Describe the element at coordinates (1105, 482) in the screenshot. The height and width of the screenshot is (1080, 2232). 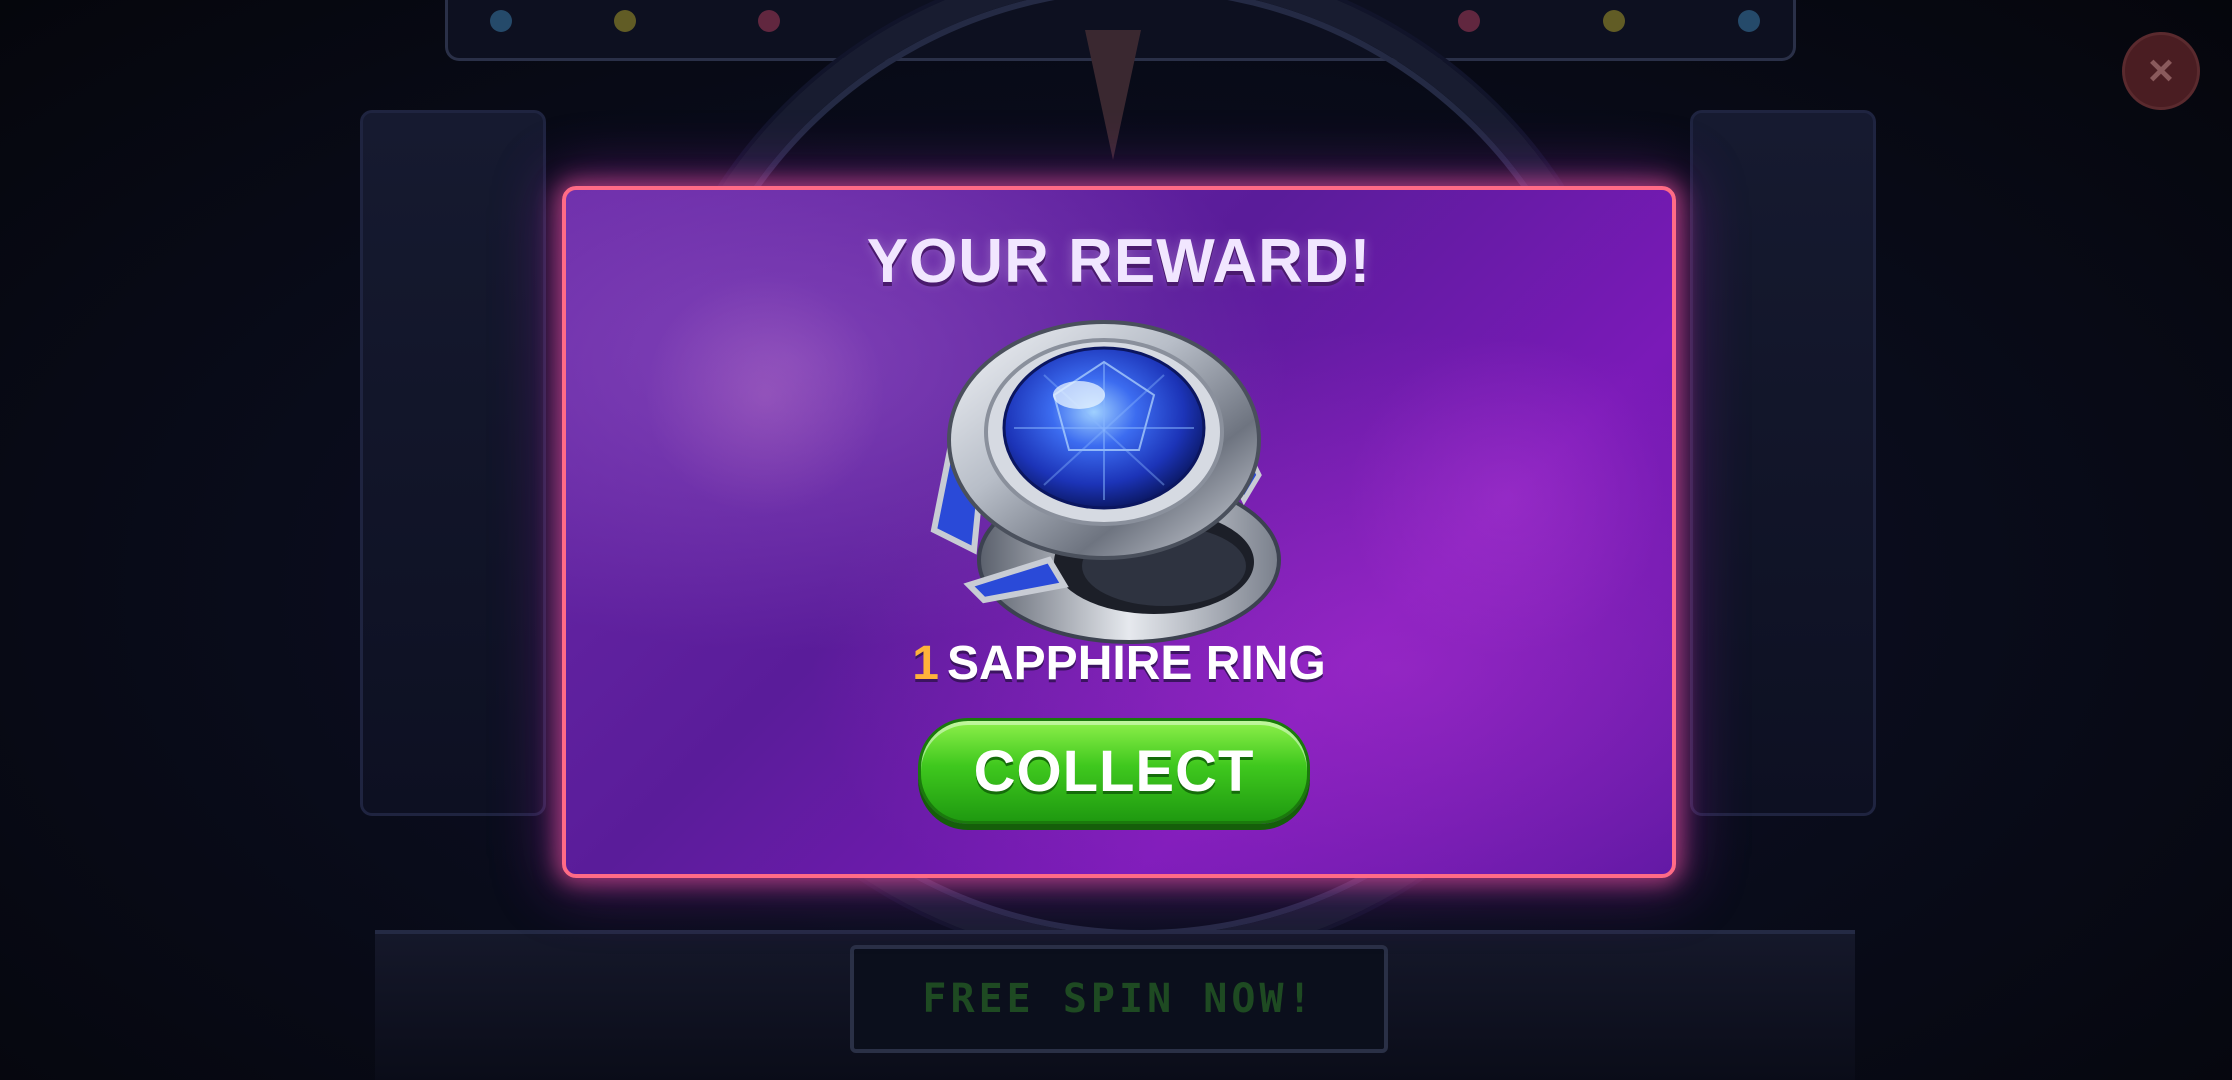
I see `sapphire-ring-icon` at that location.